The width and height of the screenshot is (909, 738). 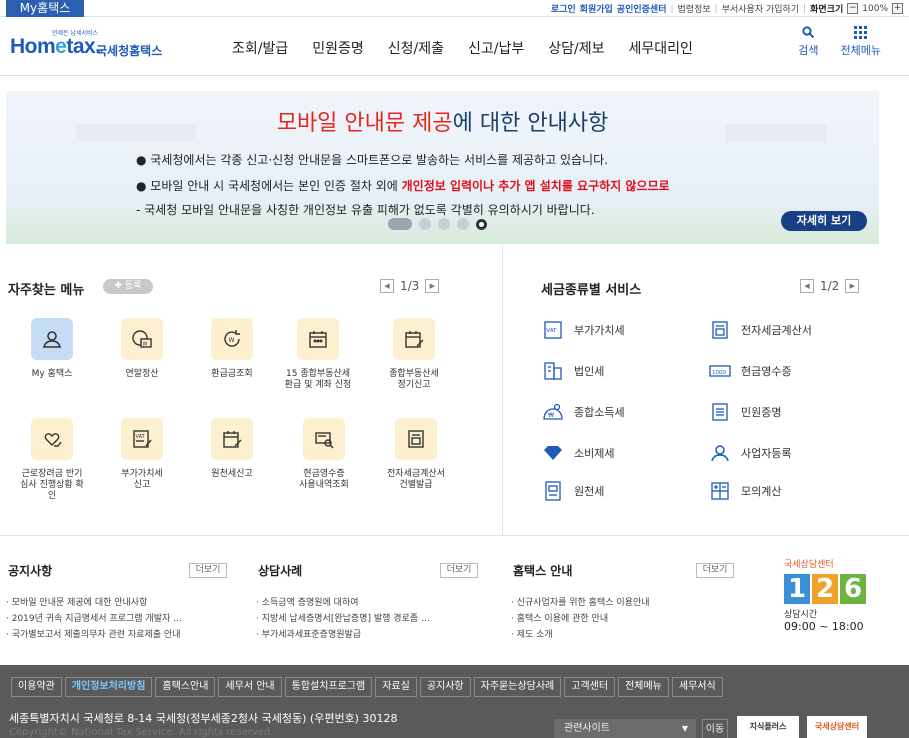 I want to click on footer-link-library: 자료실, so click(x=396, y=687).